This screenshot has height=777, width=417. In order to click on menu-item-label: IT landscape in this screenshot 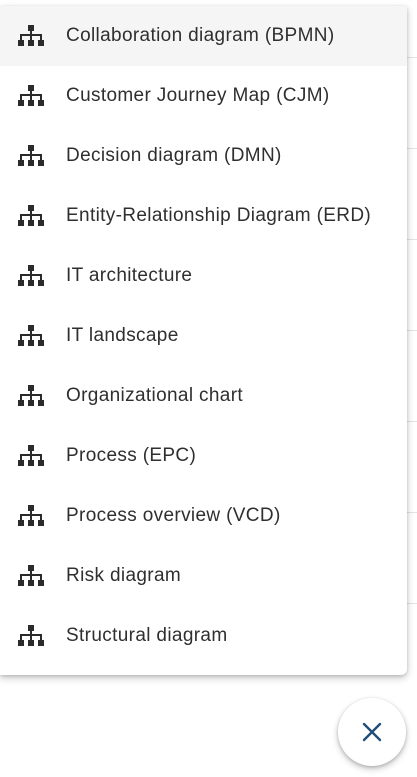, I will do `click(122, 335)`.